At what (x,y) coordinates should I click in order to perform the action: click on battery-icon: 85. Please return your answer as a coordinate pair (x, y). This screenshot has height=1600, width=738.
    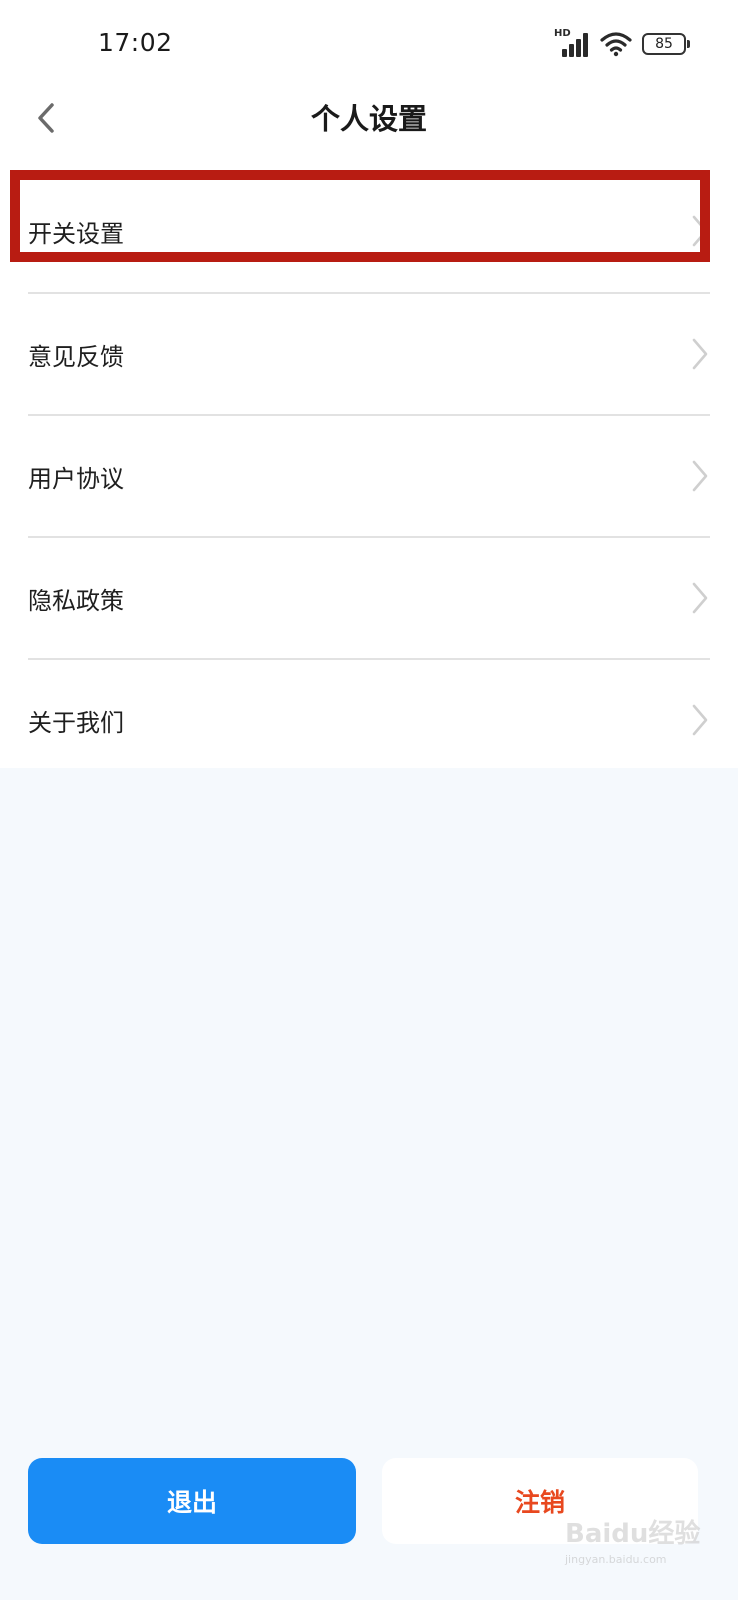
    Looking at the image, I should click on (666, 44).